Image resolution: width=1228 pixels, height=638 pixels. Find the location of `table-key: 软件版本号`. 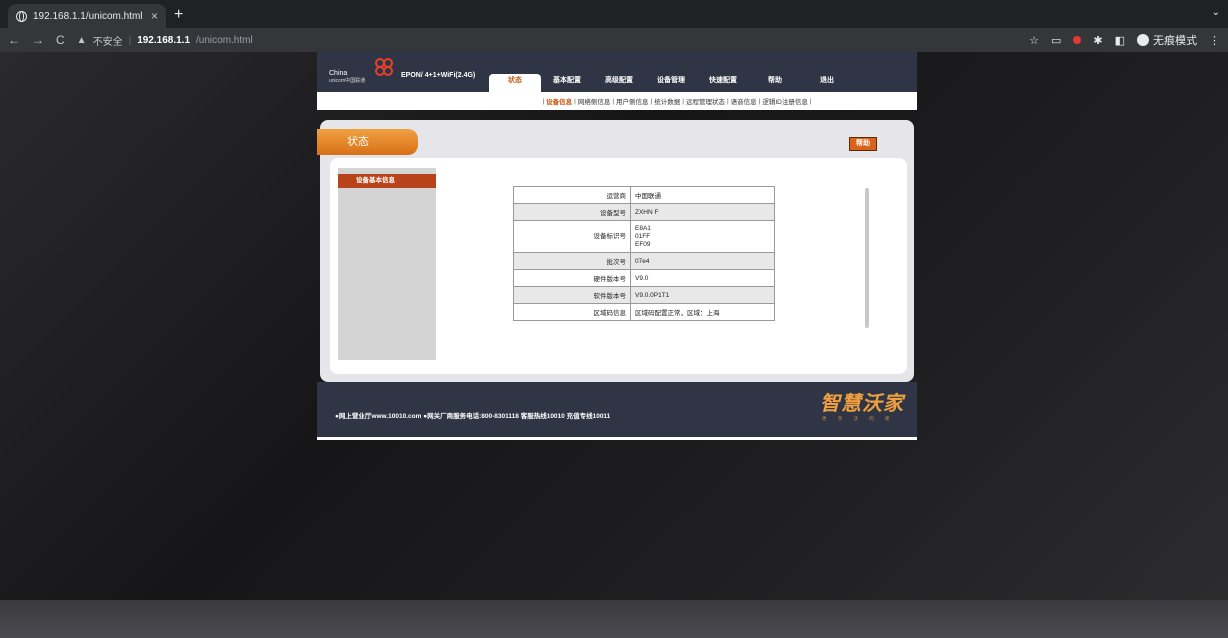

table-key: 软件版本号 is located at coordinates (572, 295).